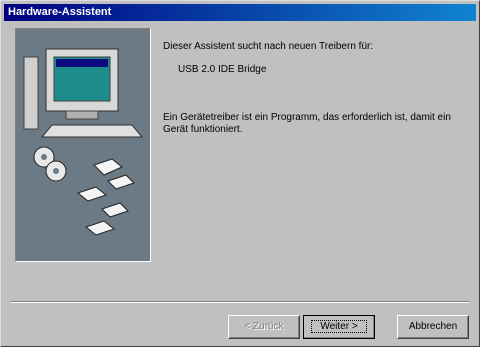 This screenshot has width=480, height=347. I want to click on next-button-label: Weiter >, so click(339, 326).